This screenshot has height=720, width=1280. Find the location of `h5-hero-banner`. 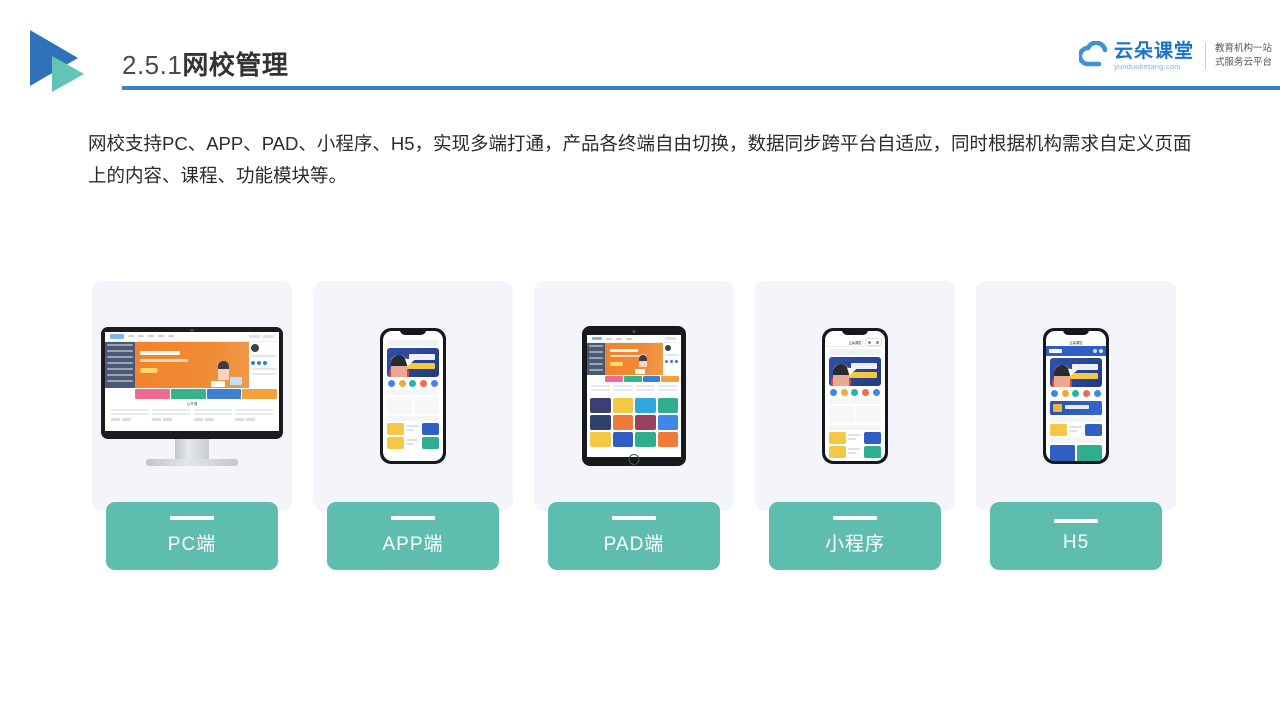

h5-hero-banner is located at coordinates (1076, 372).